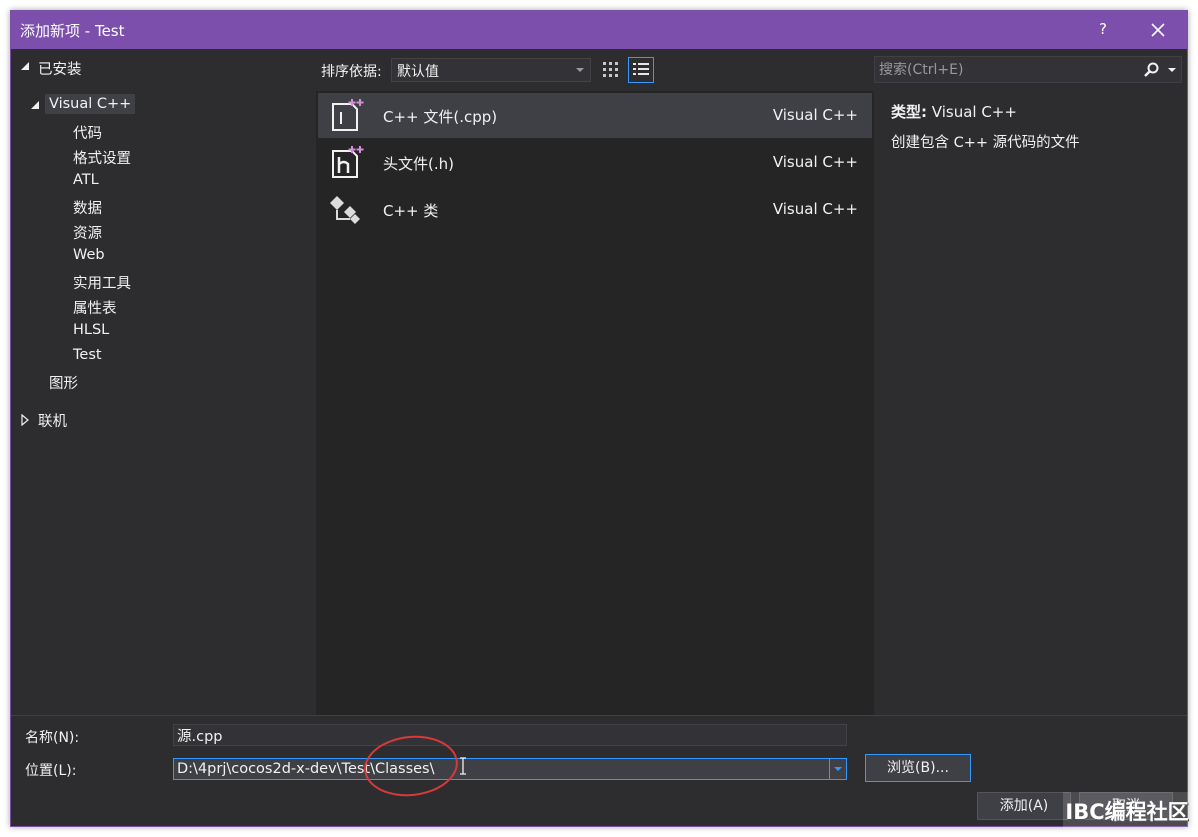  I want to click on type-label: 类型:, so click(909, 112).